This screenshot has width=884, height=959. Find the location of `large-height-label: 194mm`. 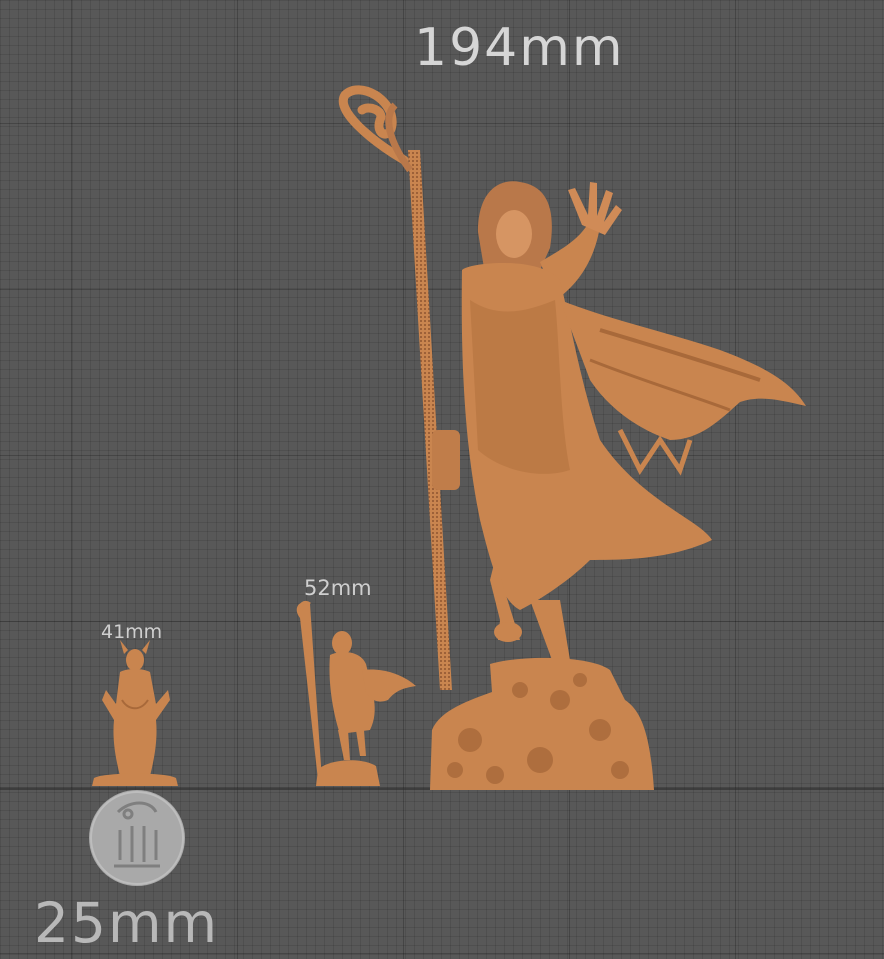

large-height-label: 194mm is located at coordinates (519, 48).